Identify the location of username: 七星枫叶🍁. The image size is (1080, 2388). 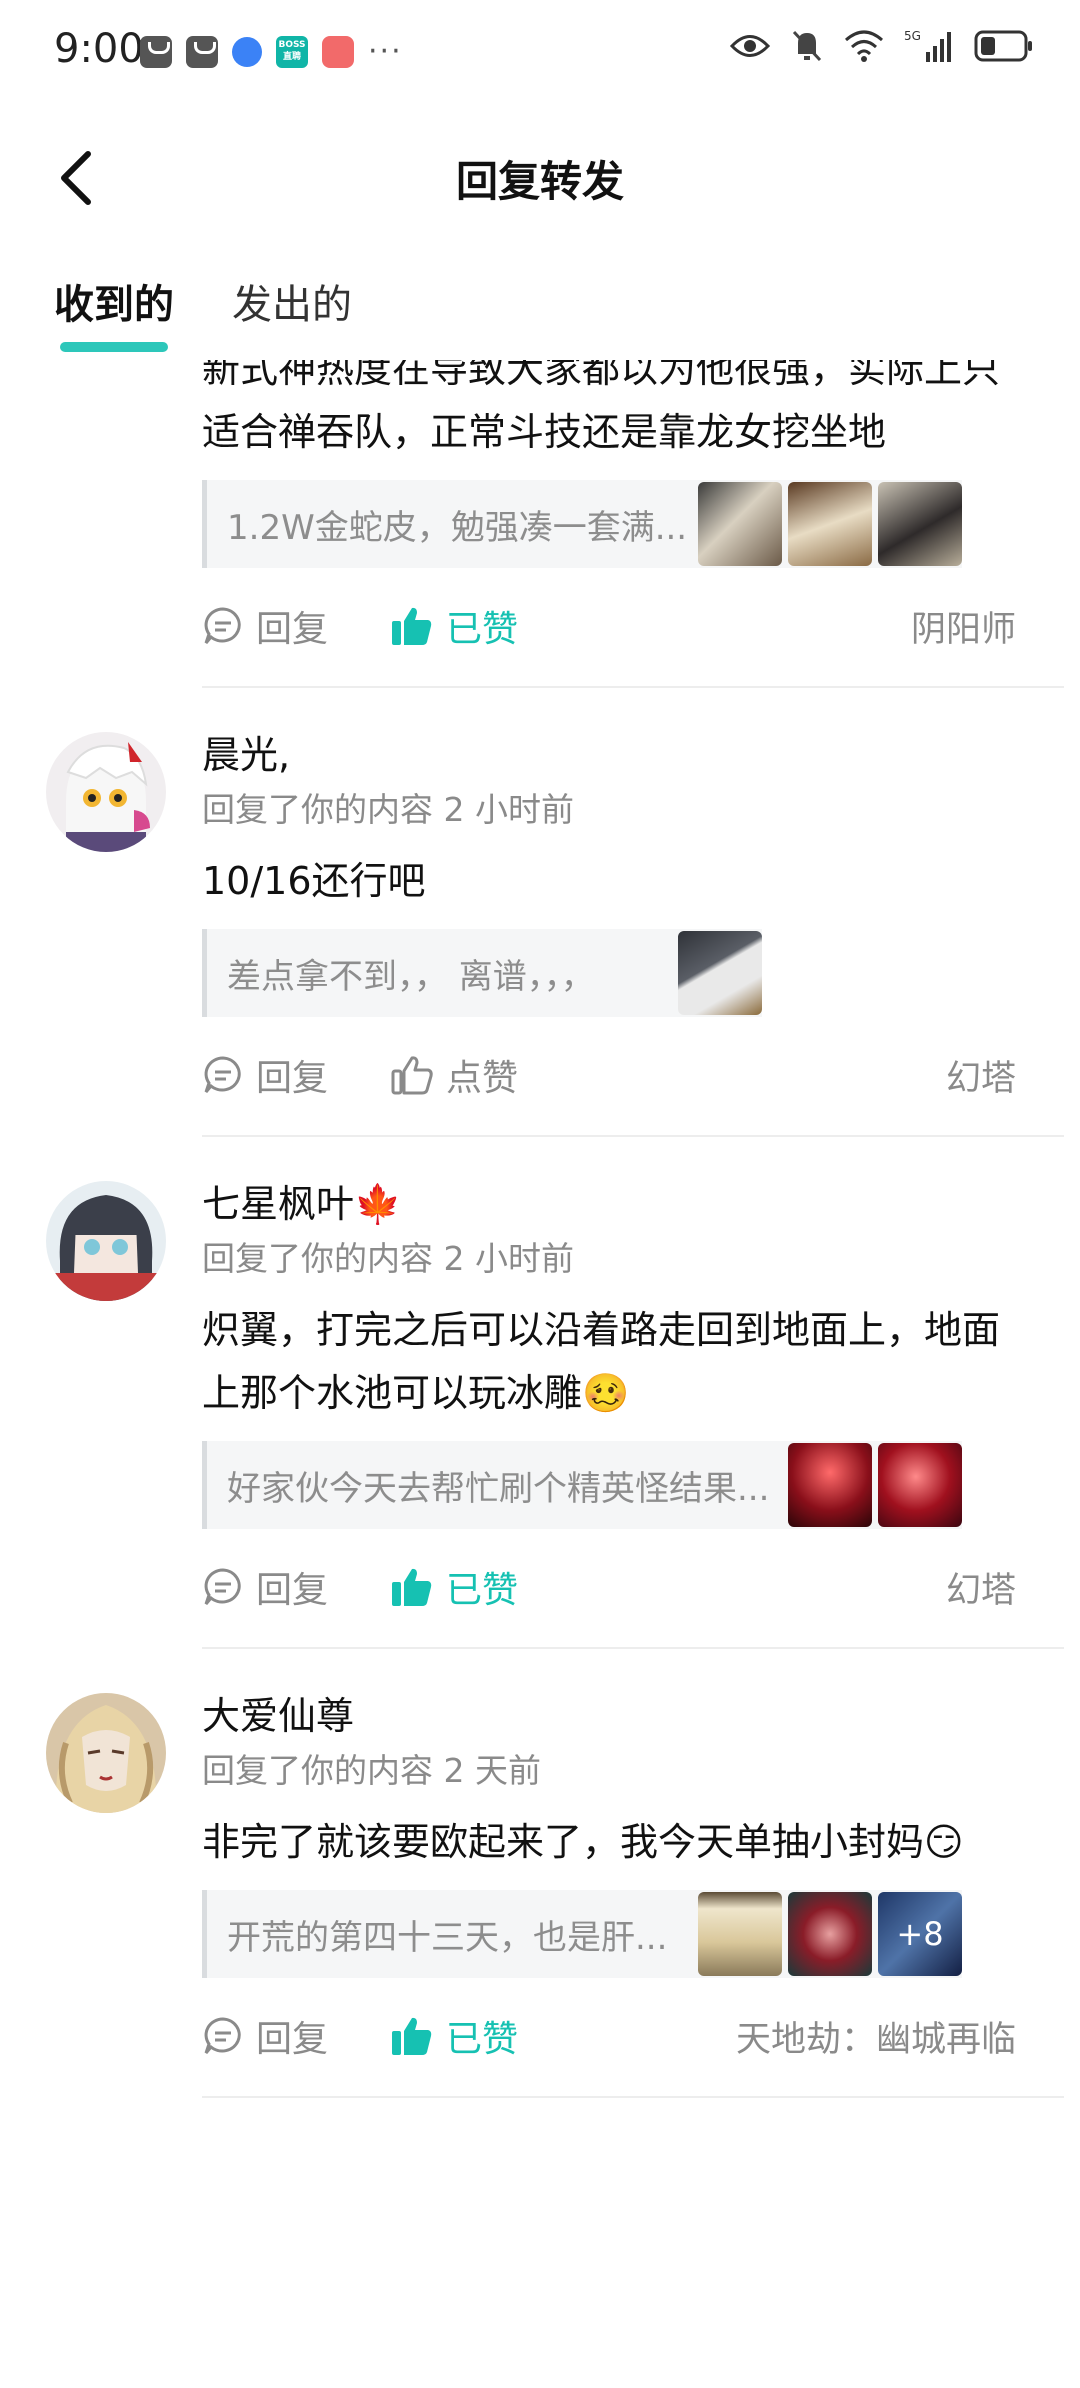
(612, 1204).